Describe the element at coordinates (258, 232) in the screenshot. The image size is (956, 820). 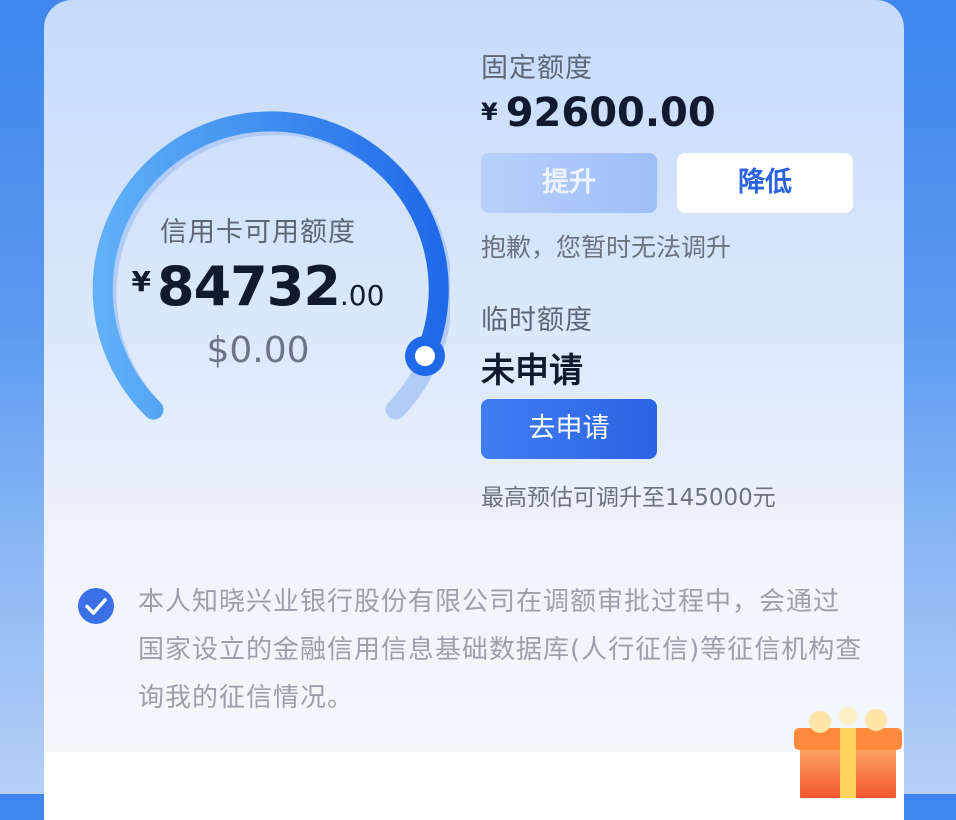
I see `available-limit-label: 信用卡可用额度` at that location.